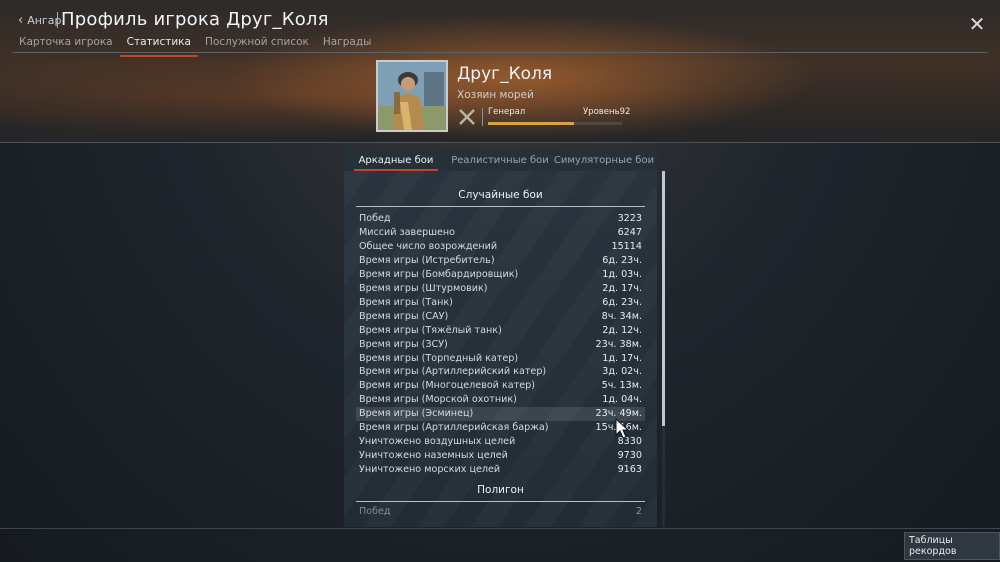 The height and width of the screenshot is (562, 1000). Describe the element at coordinates (433, 456) in the screenshot. I see `stat-label: Уничтожено наземных целей` at that location.